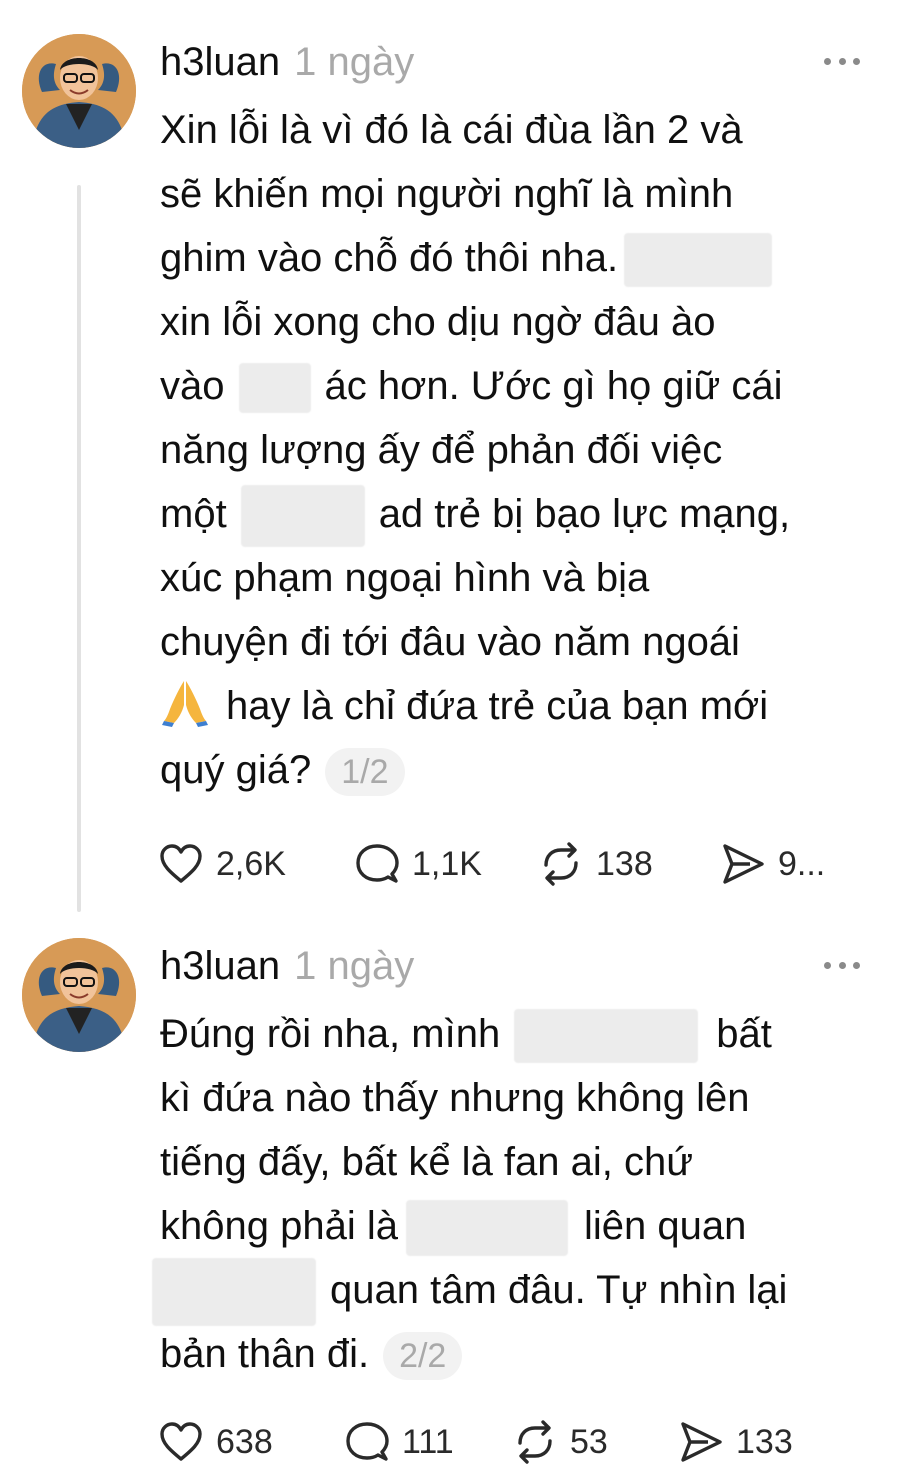 This screenshot has height=1482, width=904. I want to click on text-segment: quan tâm đâu. Tự nhìn lại, so click(559, 1290).